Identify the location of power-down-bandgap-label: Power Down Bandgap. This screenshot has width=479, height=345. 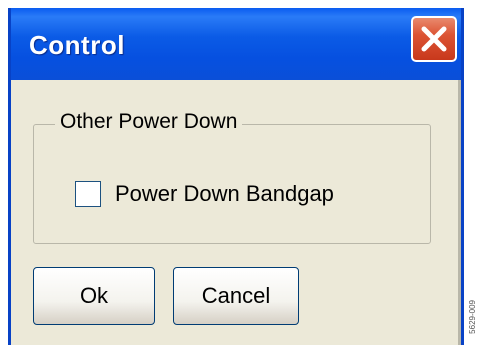
(224, 194).